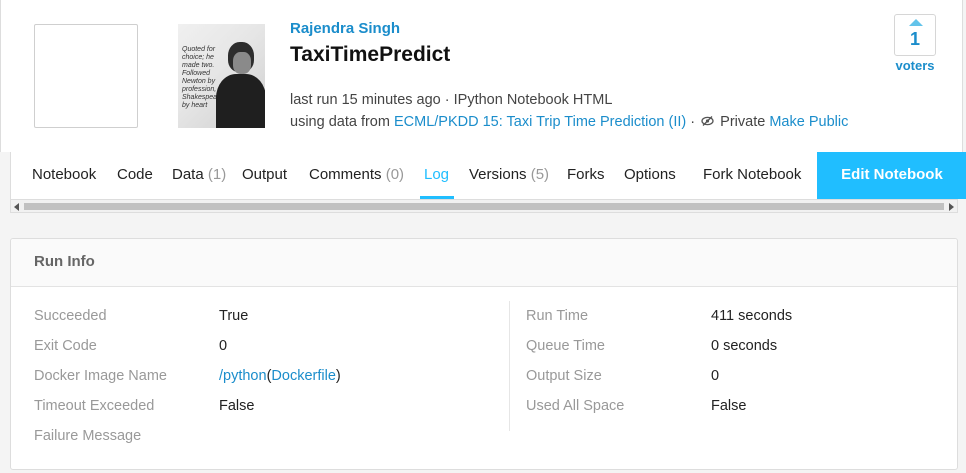 The width and height of the screenshot is (966, 473). I want to click on avatar-figure-face, so click(242, 63).